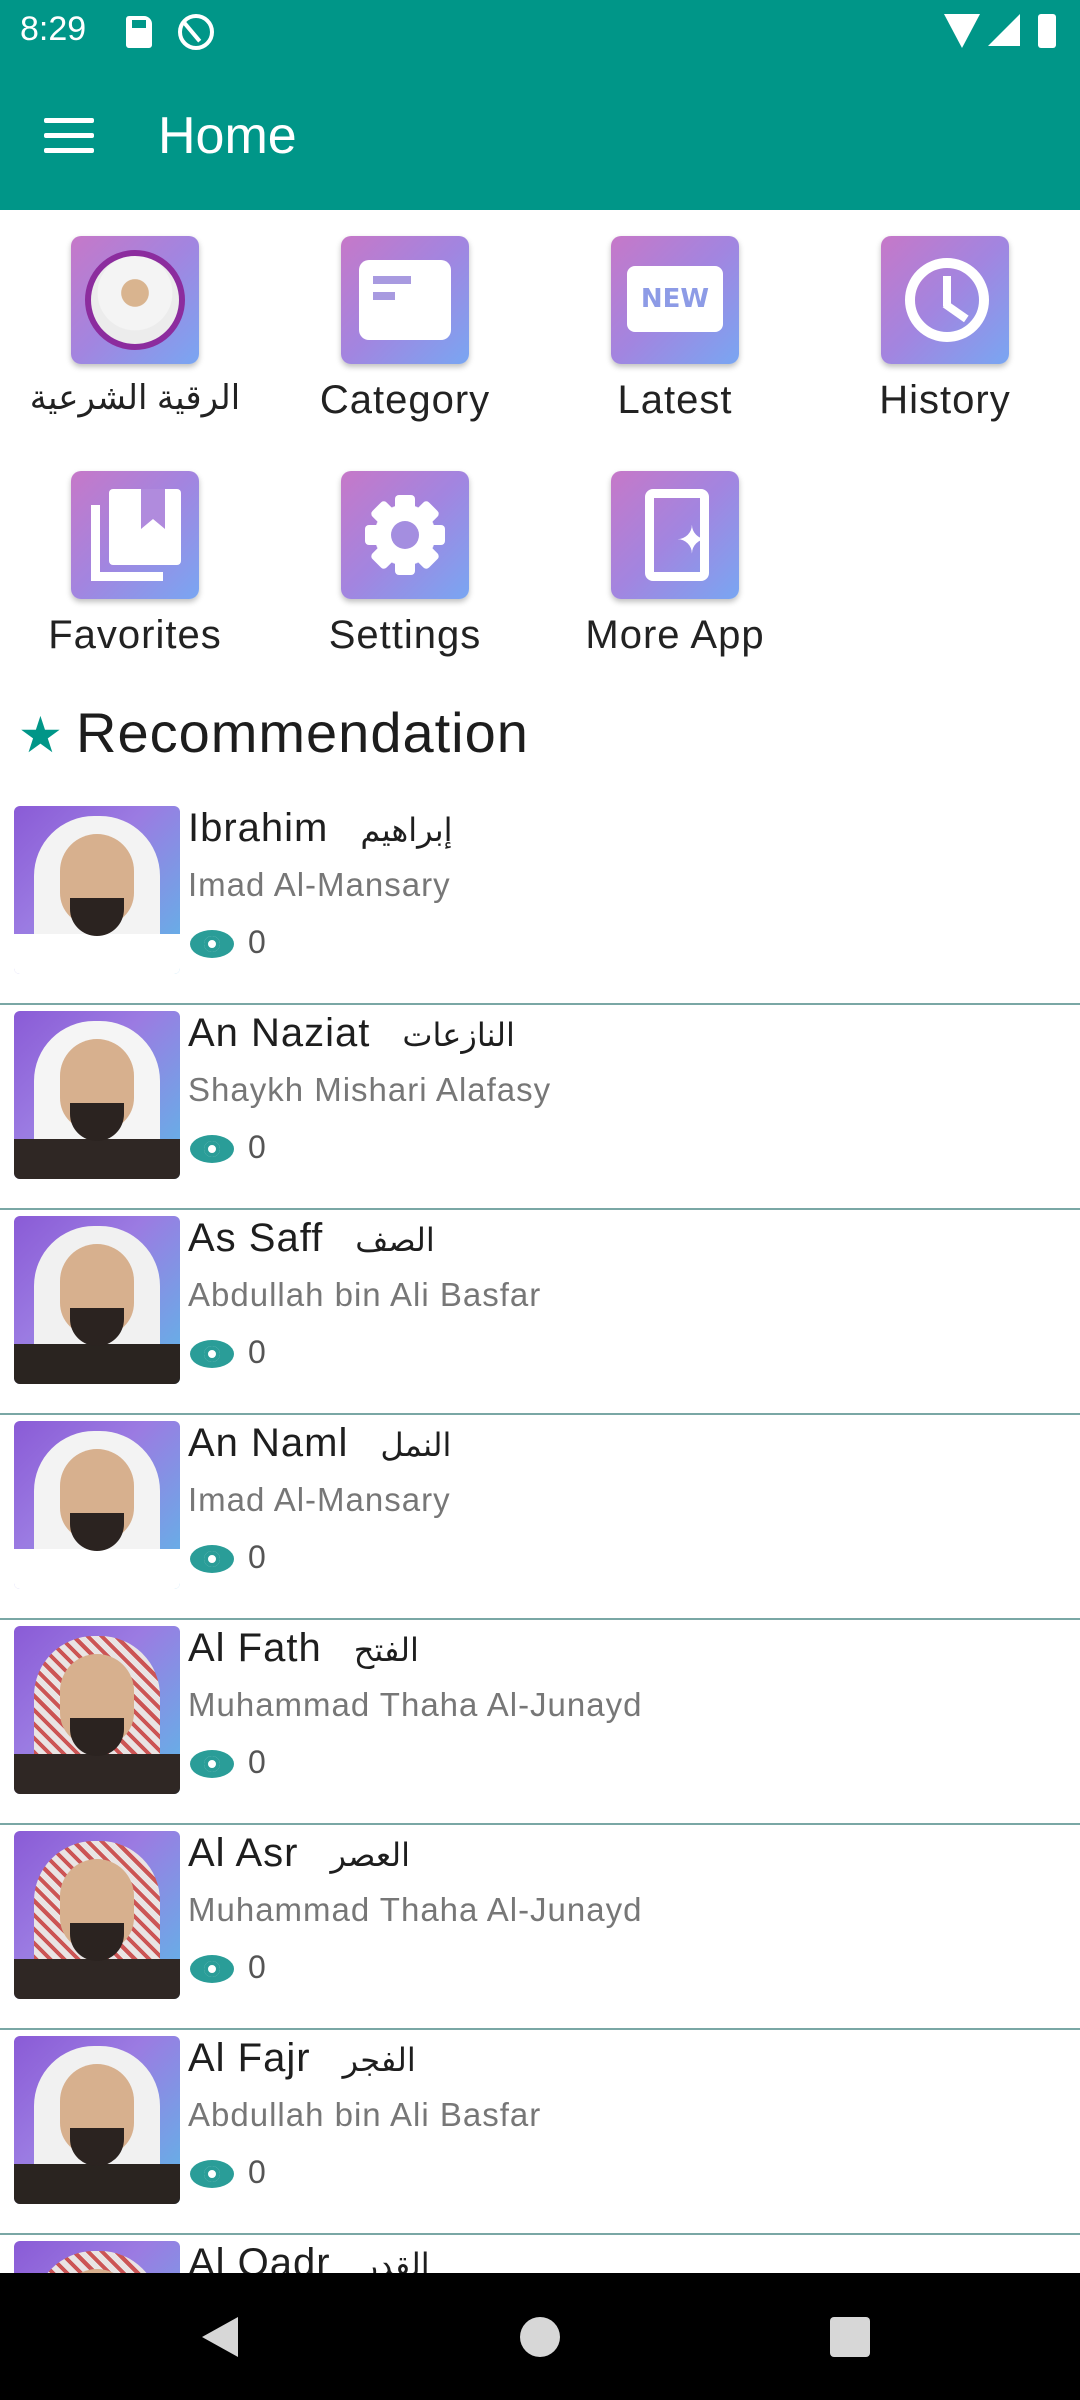  I want to click on star-icon: ★, so click(40, 735).